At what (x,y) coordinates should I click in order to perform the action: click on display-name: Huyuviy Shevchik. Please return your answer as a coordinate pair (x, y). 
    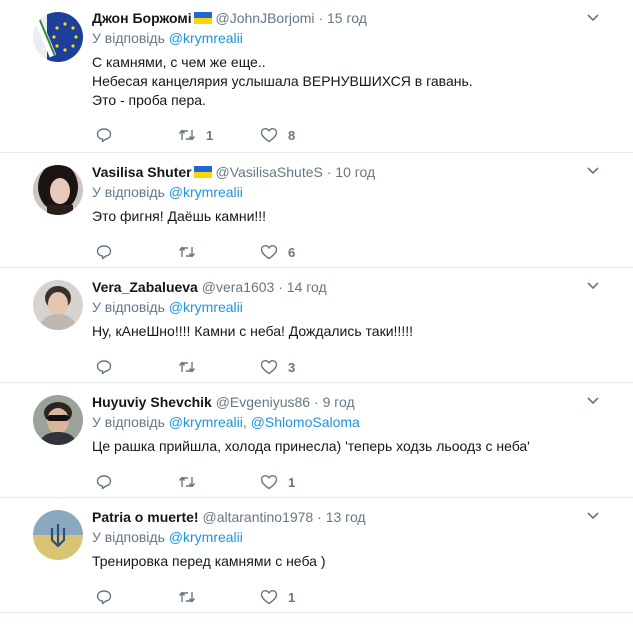
    Looking at the image, I should click on (152, 402).